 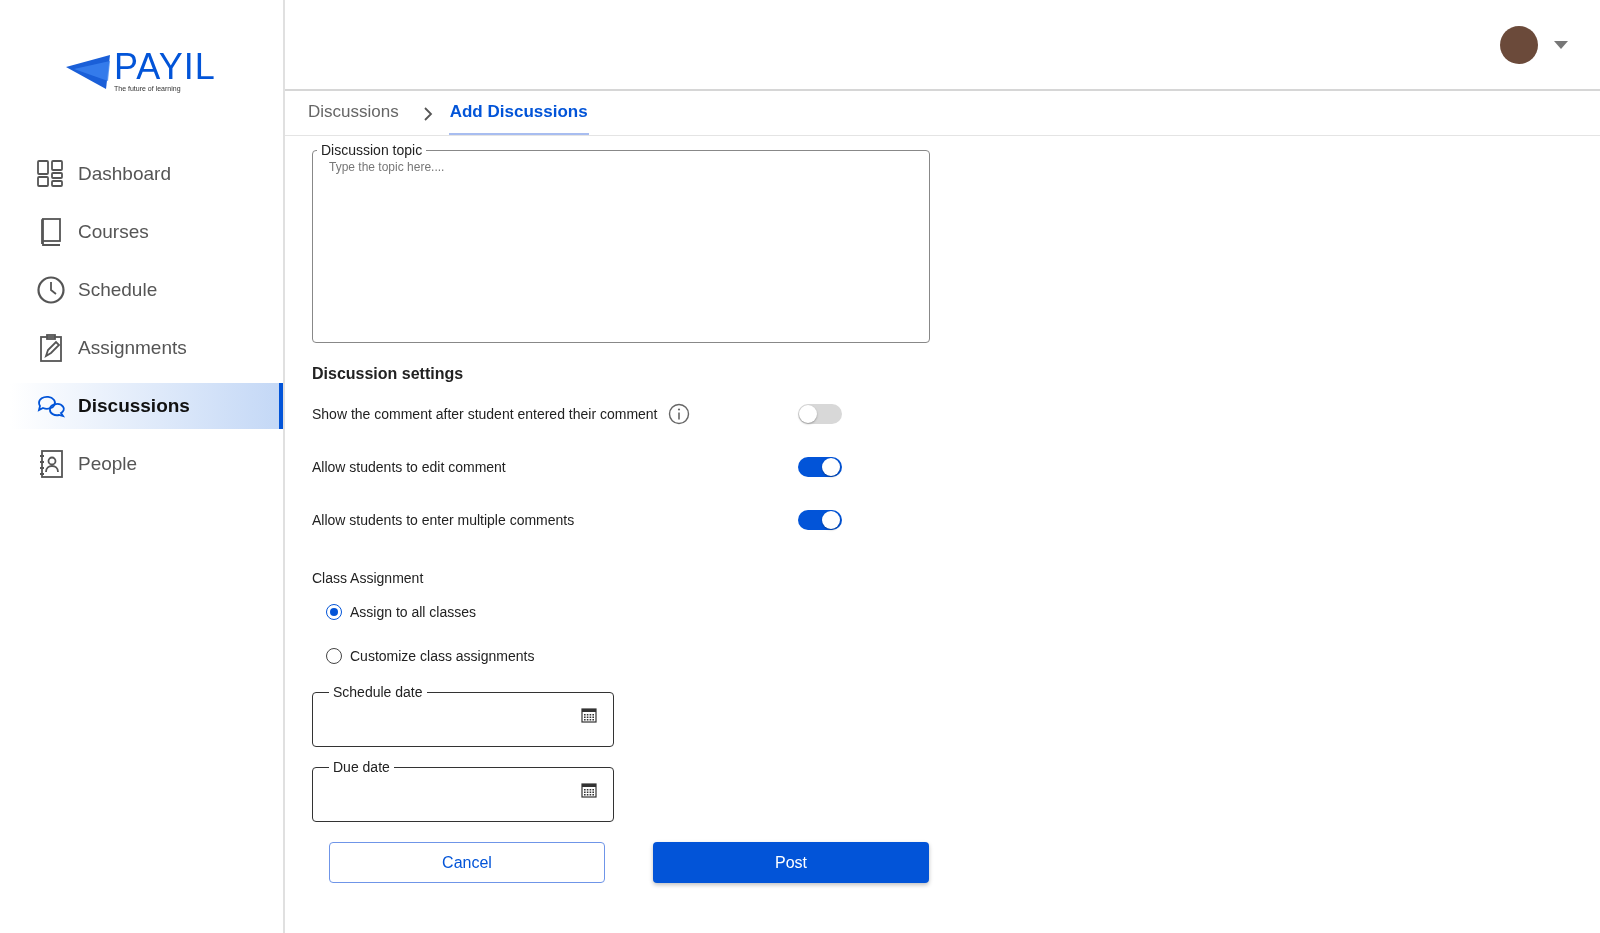 What do you see at coordinates (361, 767) in the screenshot?
I see `field-label: Due date` at bounding box center [361, 767].